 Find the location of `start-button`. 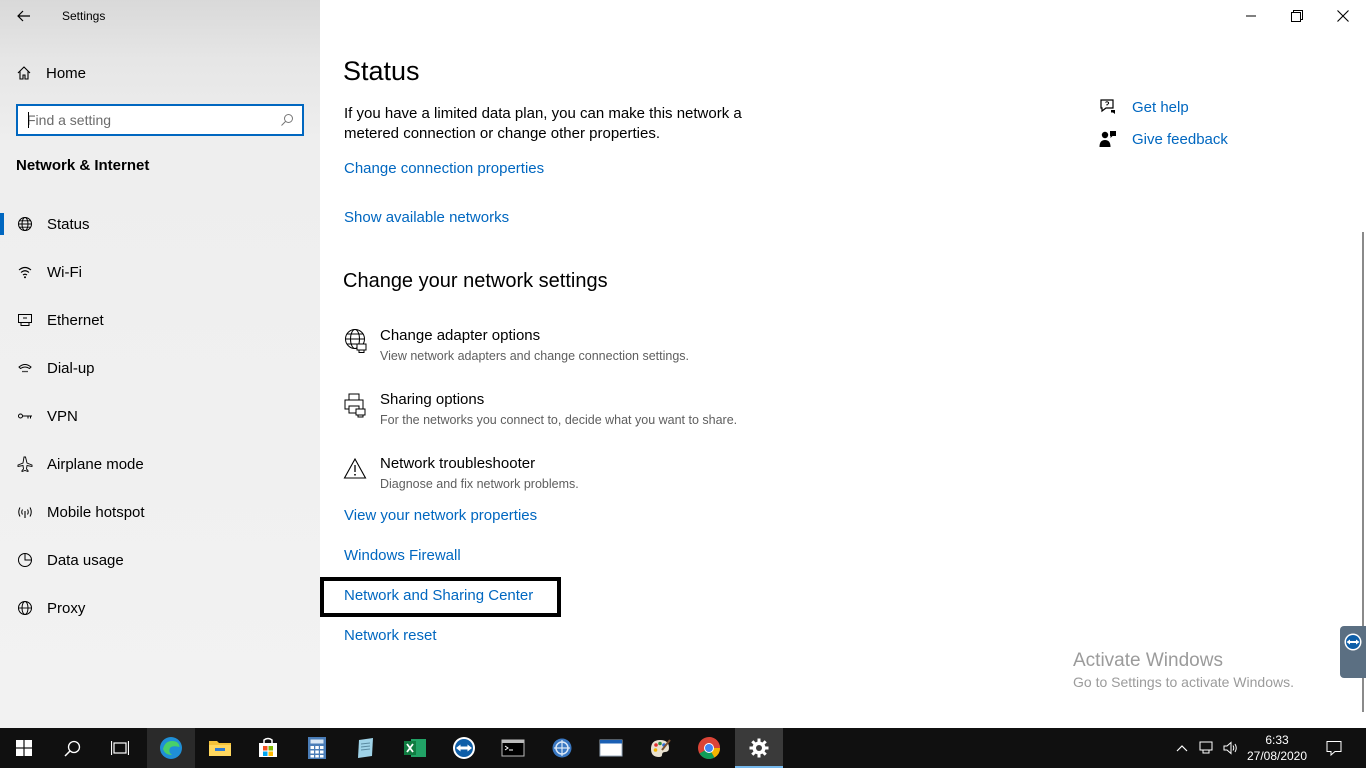

start-button is located at coordinates (24, 748).